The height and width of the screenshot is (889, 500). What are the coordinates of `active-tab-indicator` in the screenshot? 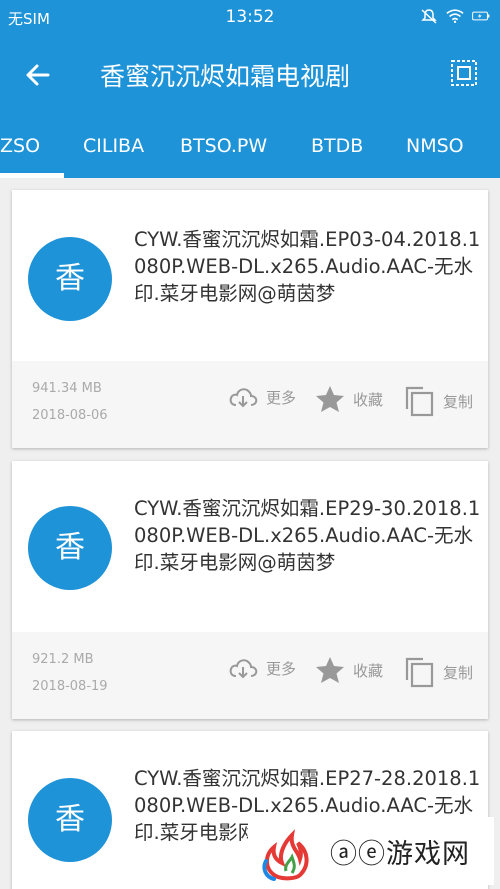 It's located at (32, 175).